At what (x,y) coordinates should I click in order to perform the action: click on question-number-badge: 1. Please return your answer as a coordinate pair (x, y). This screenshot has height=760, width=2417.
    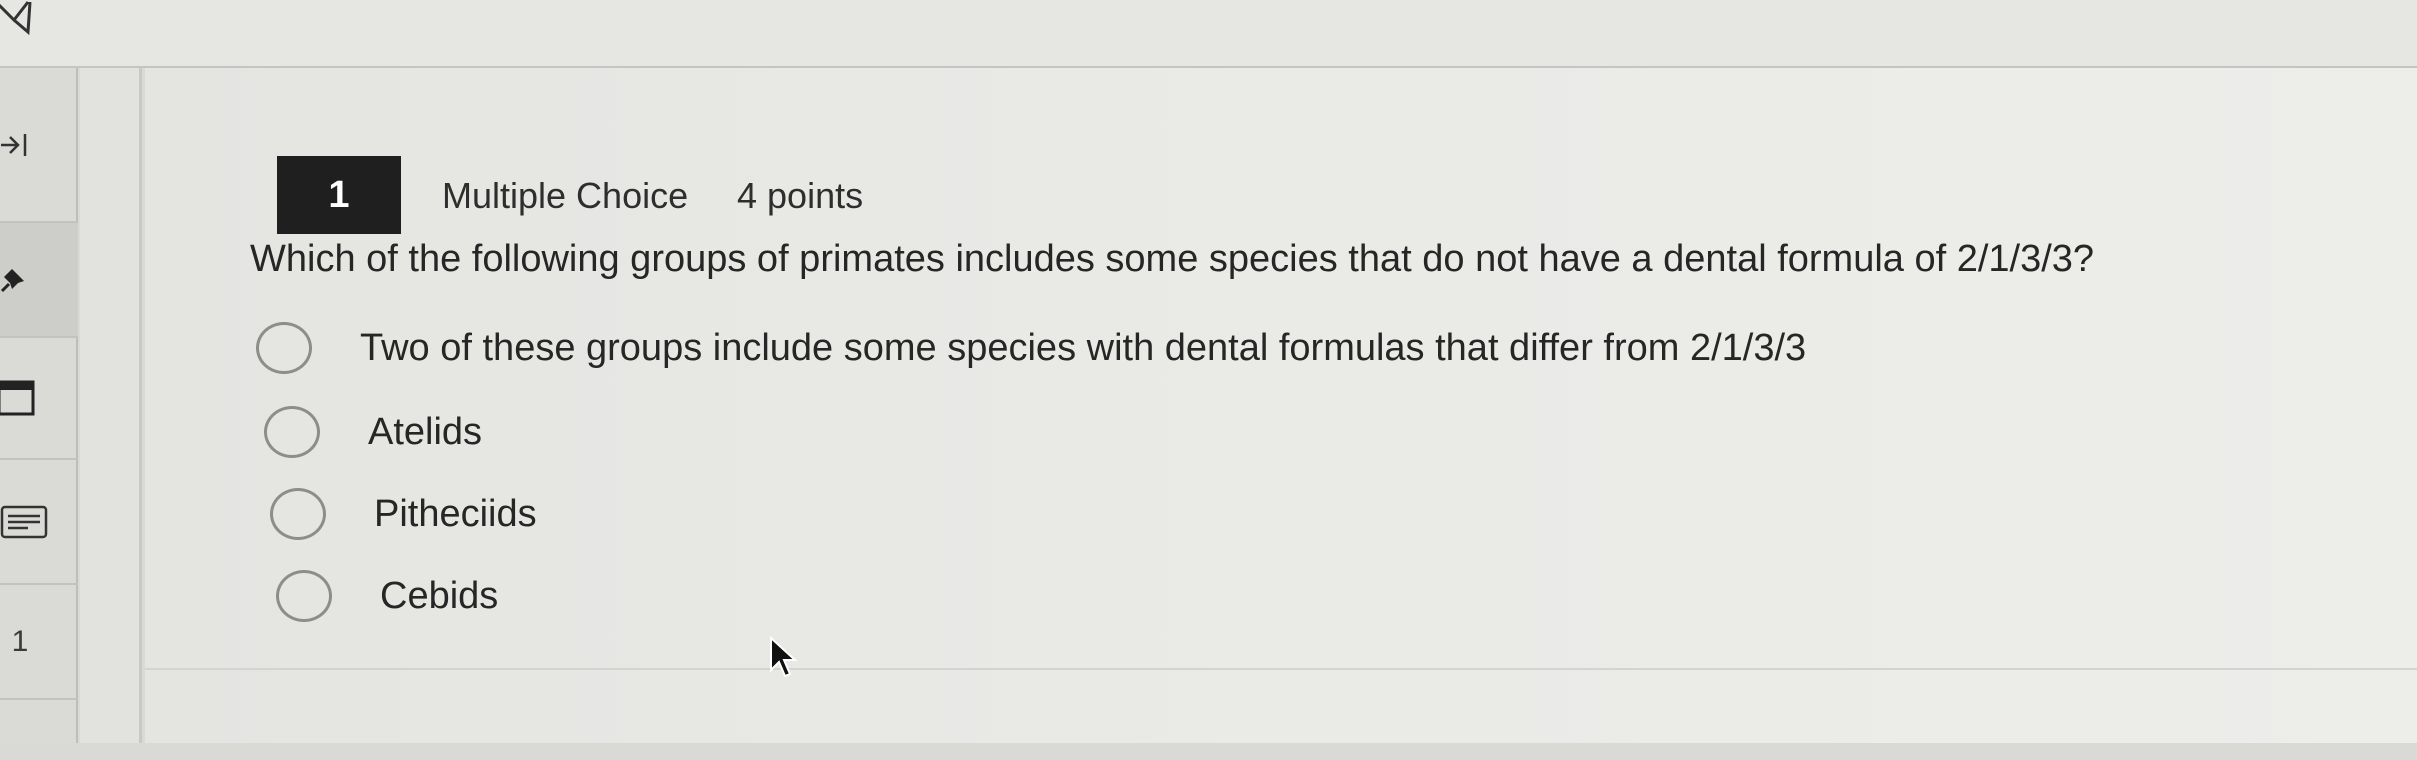
    Looking at the image, I should click on (339, 195).